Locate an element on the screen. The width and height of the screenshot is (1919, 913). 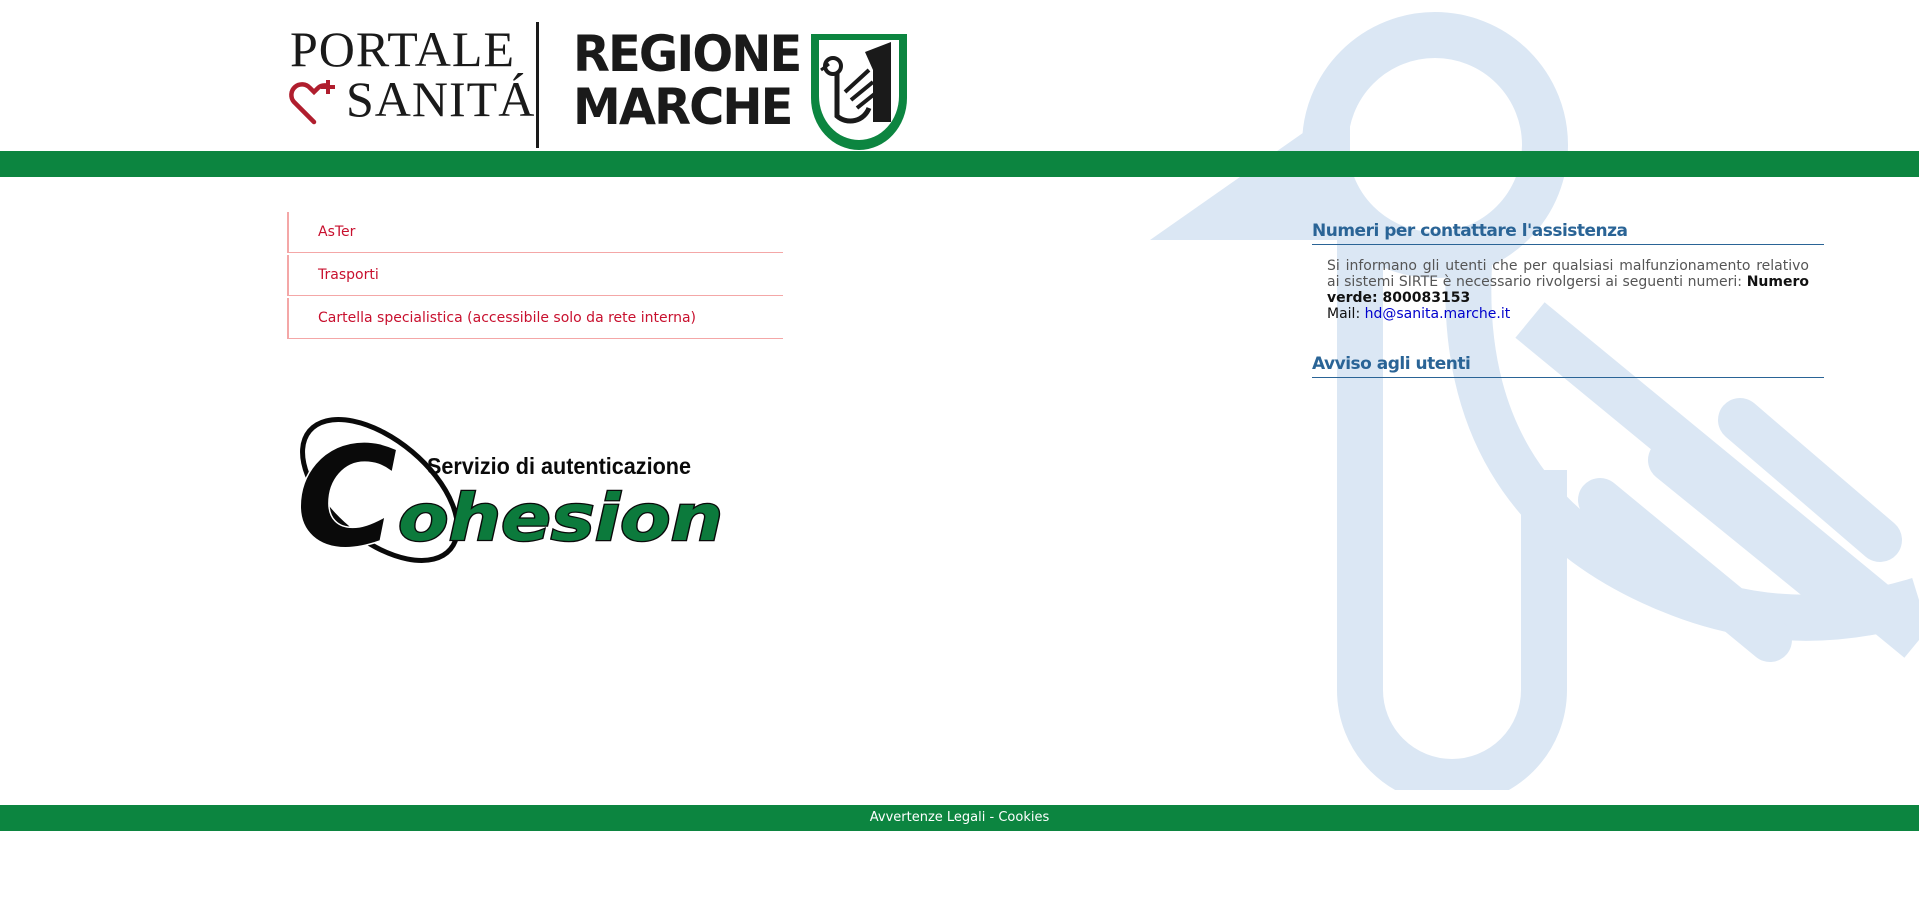
regione-logo-line1: REGIONE is located at coordinates (687, 54).